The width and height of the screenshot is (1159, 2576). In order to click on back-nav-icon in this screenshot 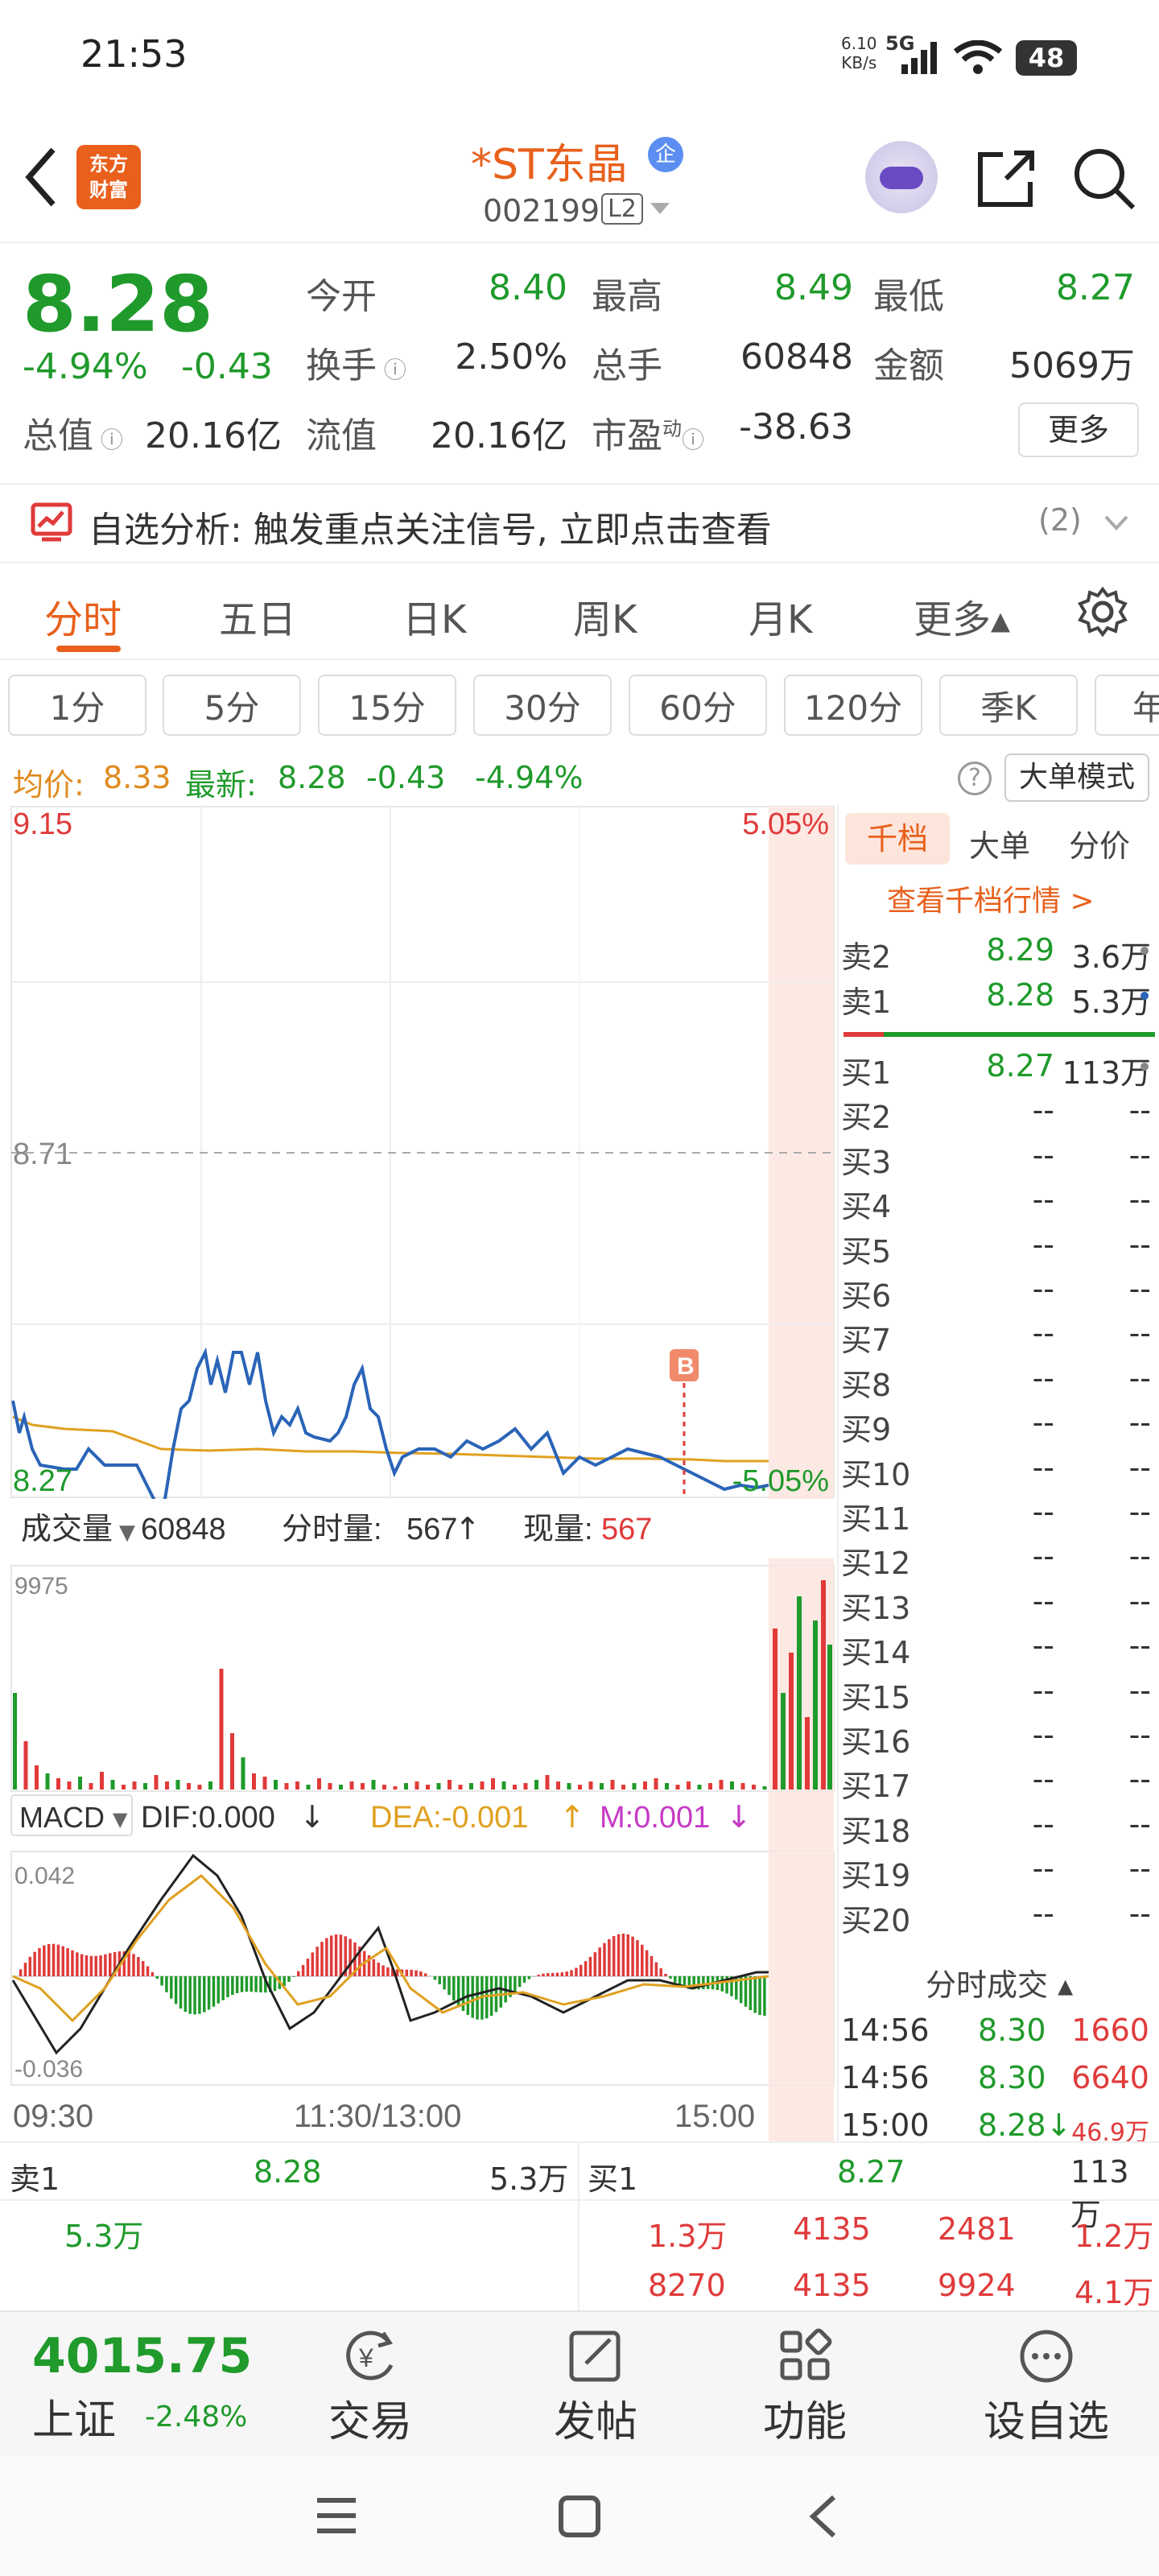, I will do `click(822, 2516)`.